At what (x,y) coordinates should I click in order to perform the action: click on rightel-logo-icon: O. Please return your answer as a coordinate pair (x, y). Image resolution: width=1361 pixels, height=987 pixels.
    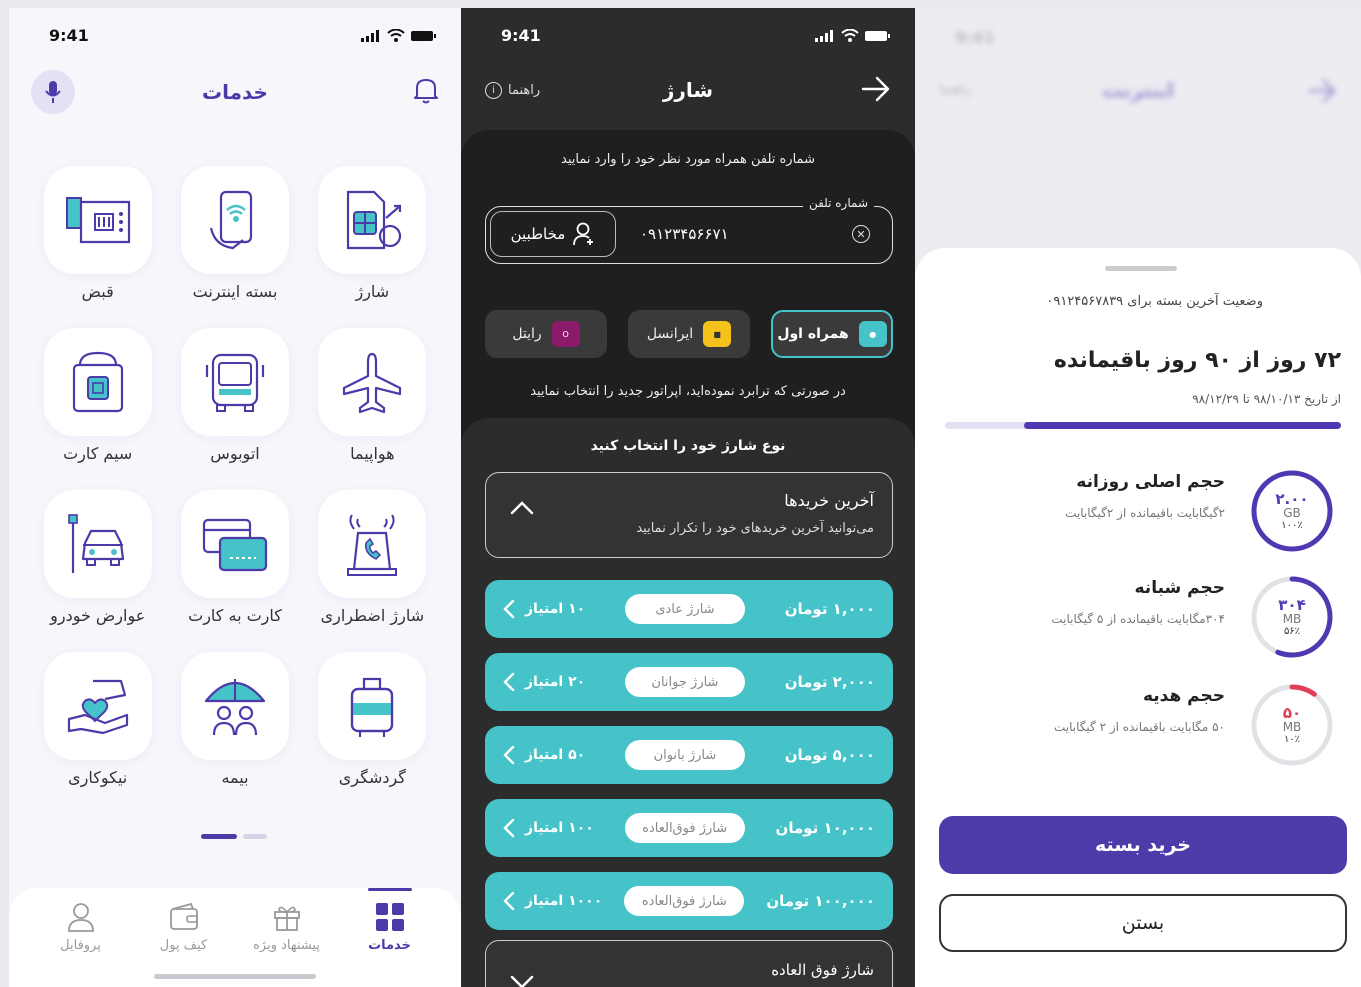
    Looking at the image, I should click on (565, 334).